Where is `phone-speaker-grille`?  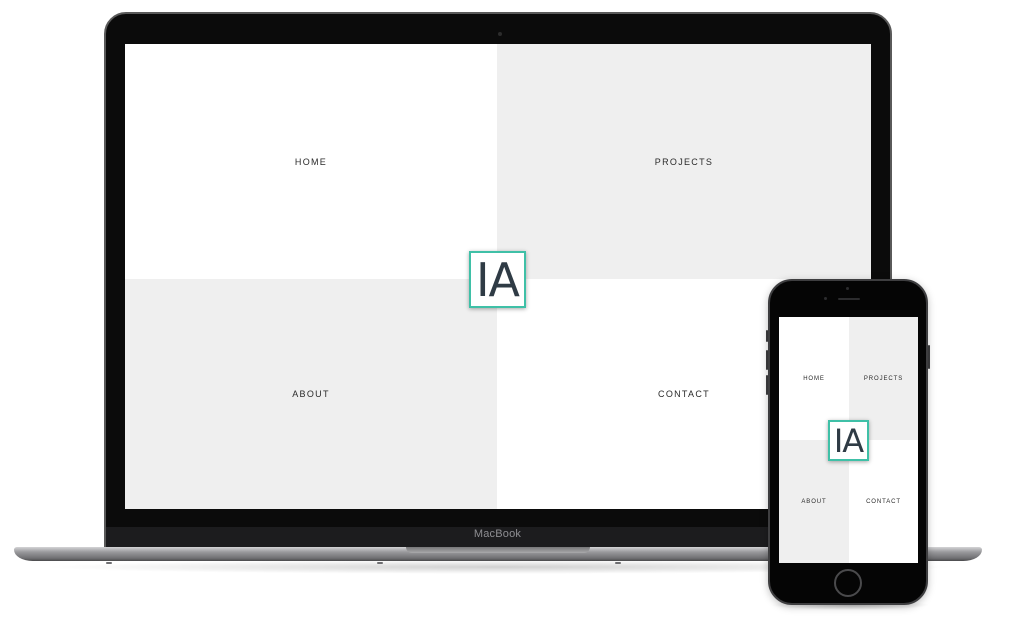
phone-speaker-grille is located at coordinates (849, 299).